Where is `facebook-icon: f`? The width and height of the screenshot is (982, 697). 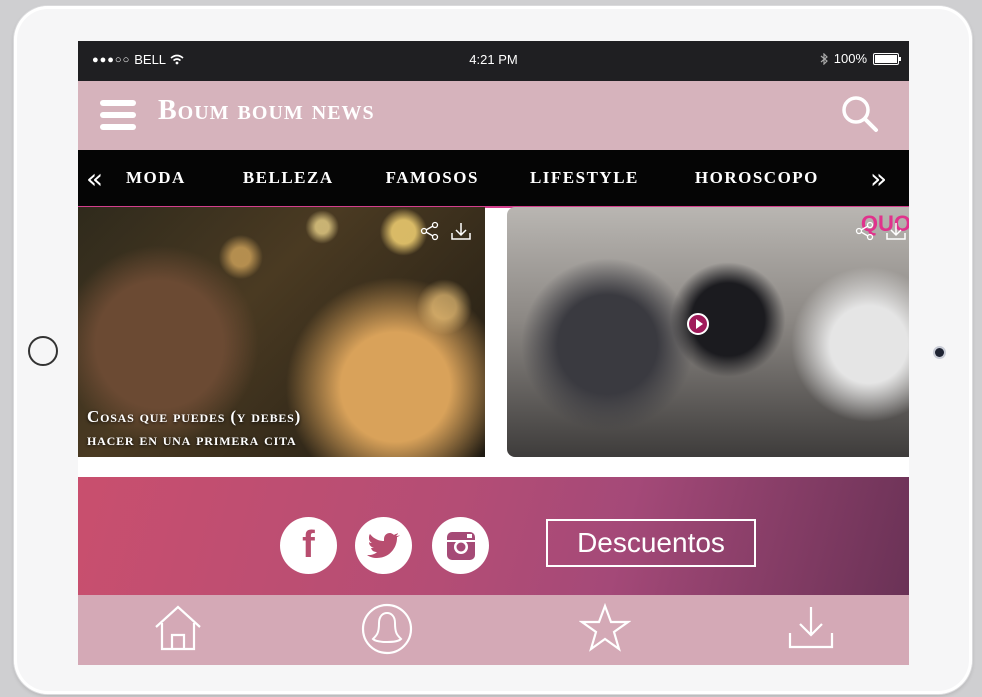
facebook-icon: f is located at coordinates (308, 545).